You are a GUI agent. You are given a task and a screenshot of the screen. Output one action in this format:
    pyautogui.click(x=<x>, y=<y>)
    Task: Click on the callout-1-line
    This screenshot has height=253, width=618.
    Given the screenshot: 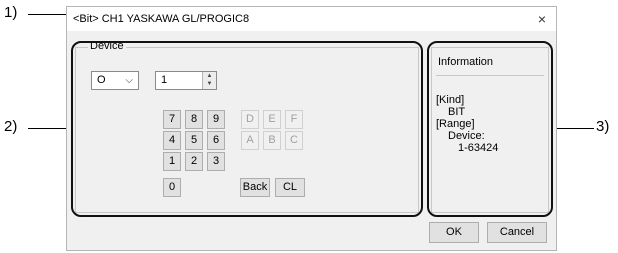 What is the action you would take?
    pyautogui.click(x=48, y=14)
    